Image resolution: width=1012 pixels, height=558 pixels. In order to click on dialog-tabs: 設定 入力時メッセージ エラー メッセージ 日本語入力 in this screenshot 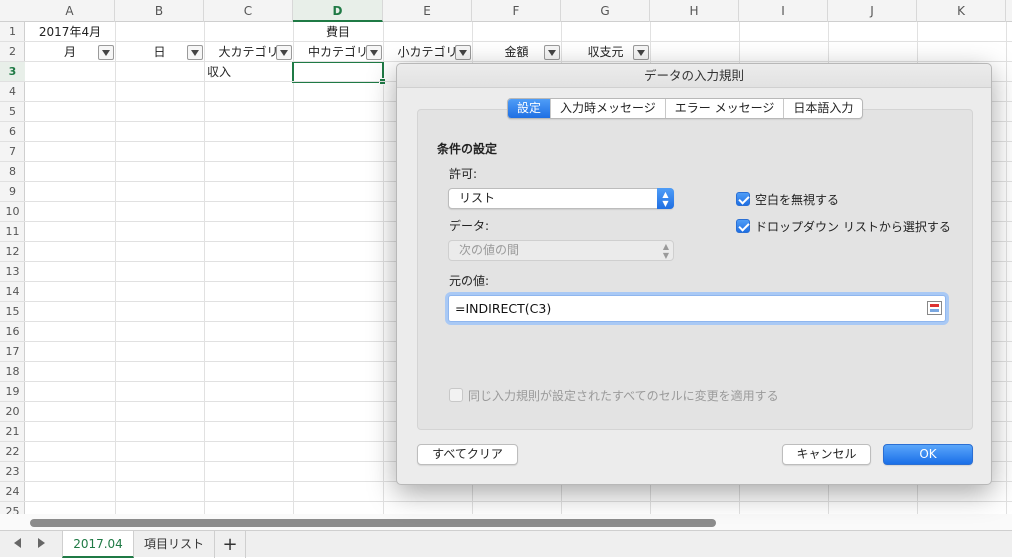, I will do `click(685, 108)`.